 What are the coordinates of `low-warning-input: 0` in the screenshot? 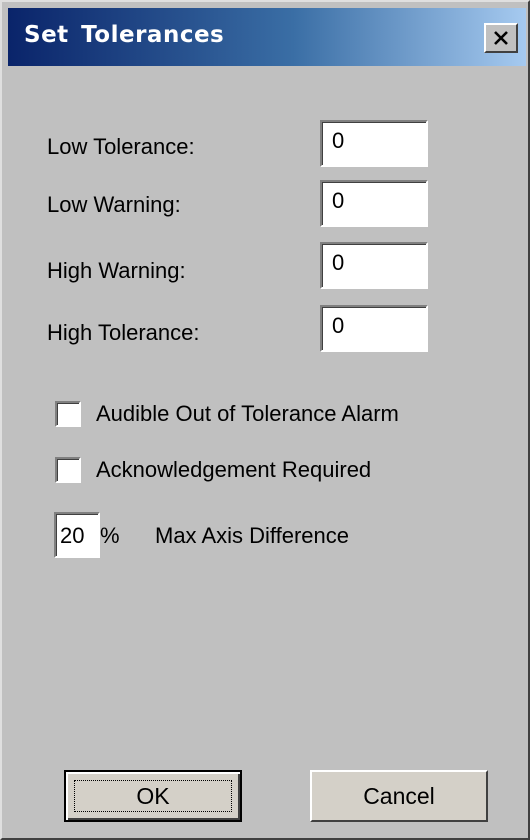 It's located at (374, 203).